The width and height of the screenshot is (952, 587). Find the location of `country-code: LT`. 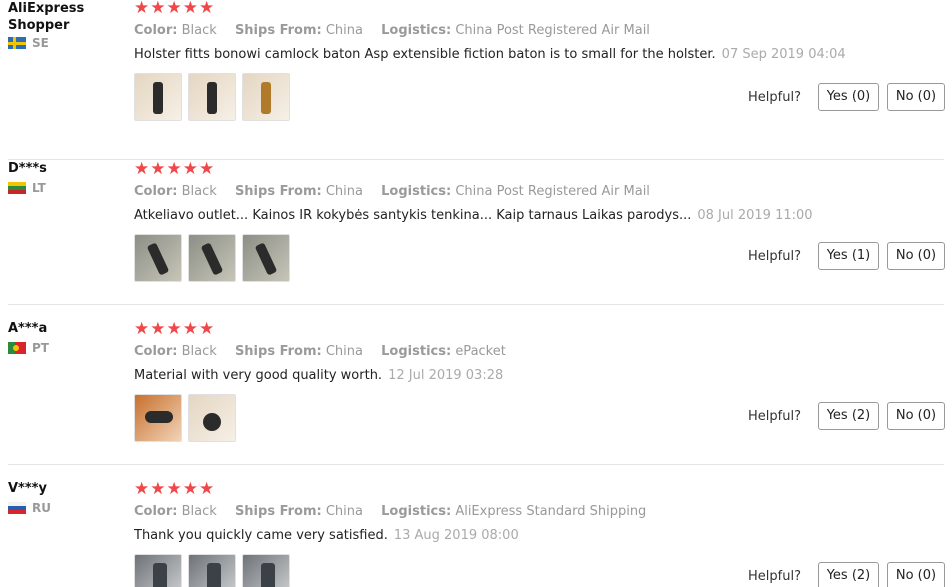

country-code: LT is located at coordinates (39, 188).